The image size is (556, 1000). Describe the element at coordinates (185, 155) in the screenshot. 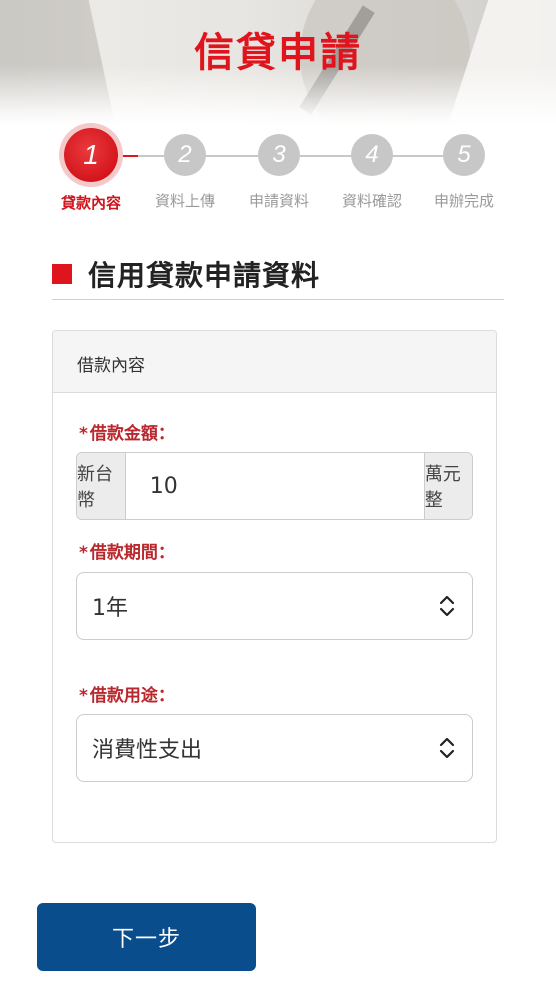

I see `step-number: 2` at that location.